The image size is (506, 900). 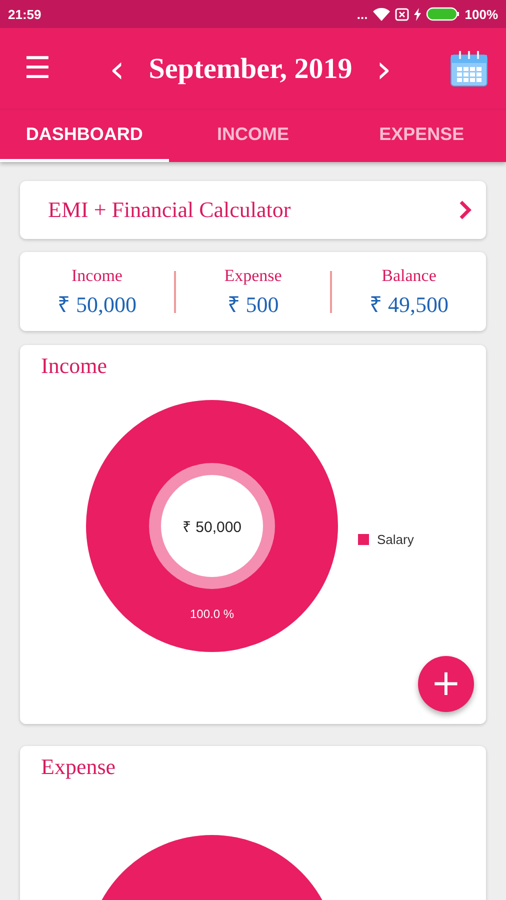 I want to click on summary-label: Income, so click(x=97, y=276).